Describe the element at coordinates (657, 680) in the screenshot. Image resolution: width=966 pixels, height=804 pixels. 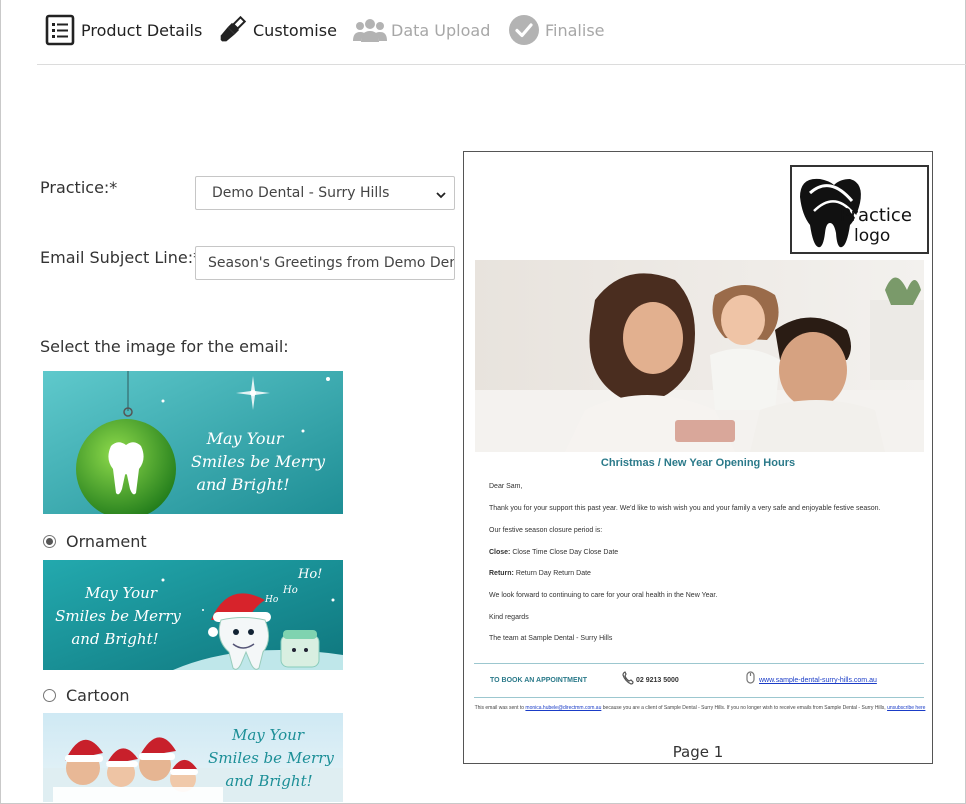
I see `phone-number: 02 9213 5000` at that location.